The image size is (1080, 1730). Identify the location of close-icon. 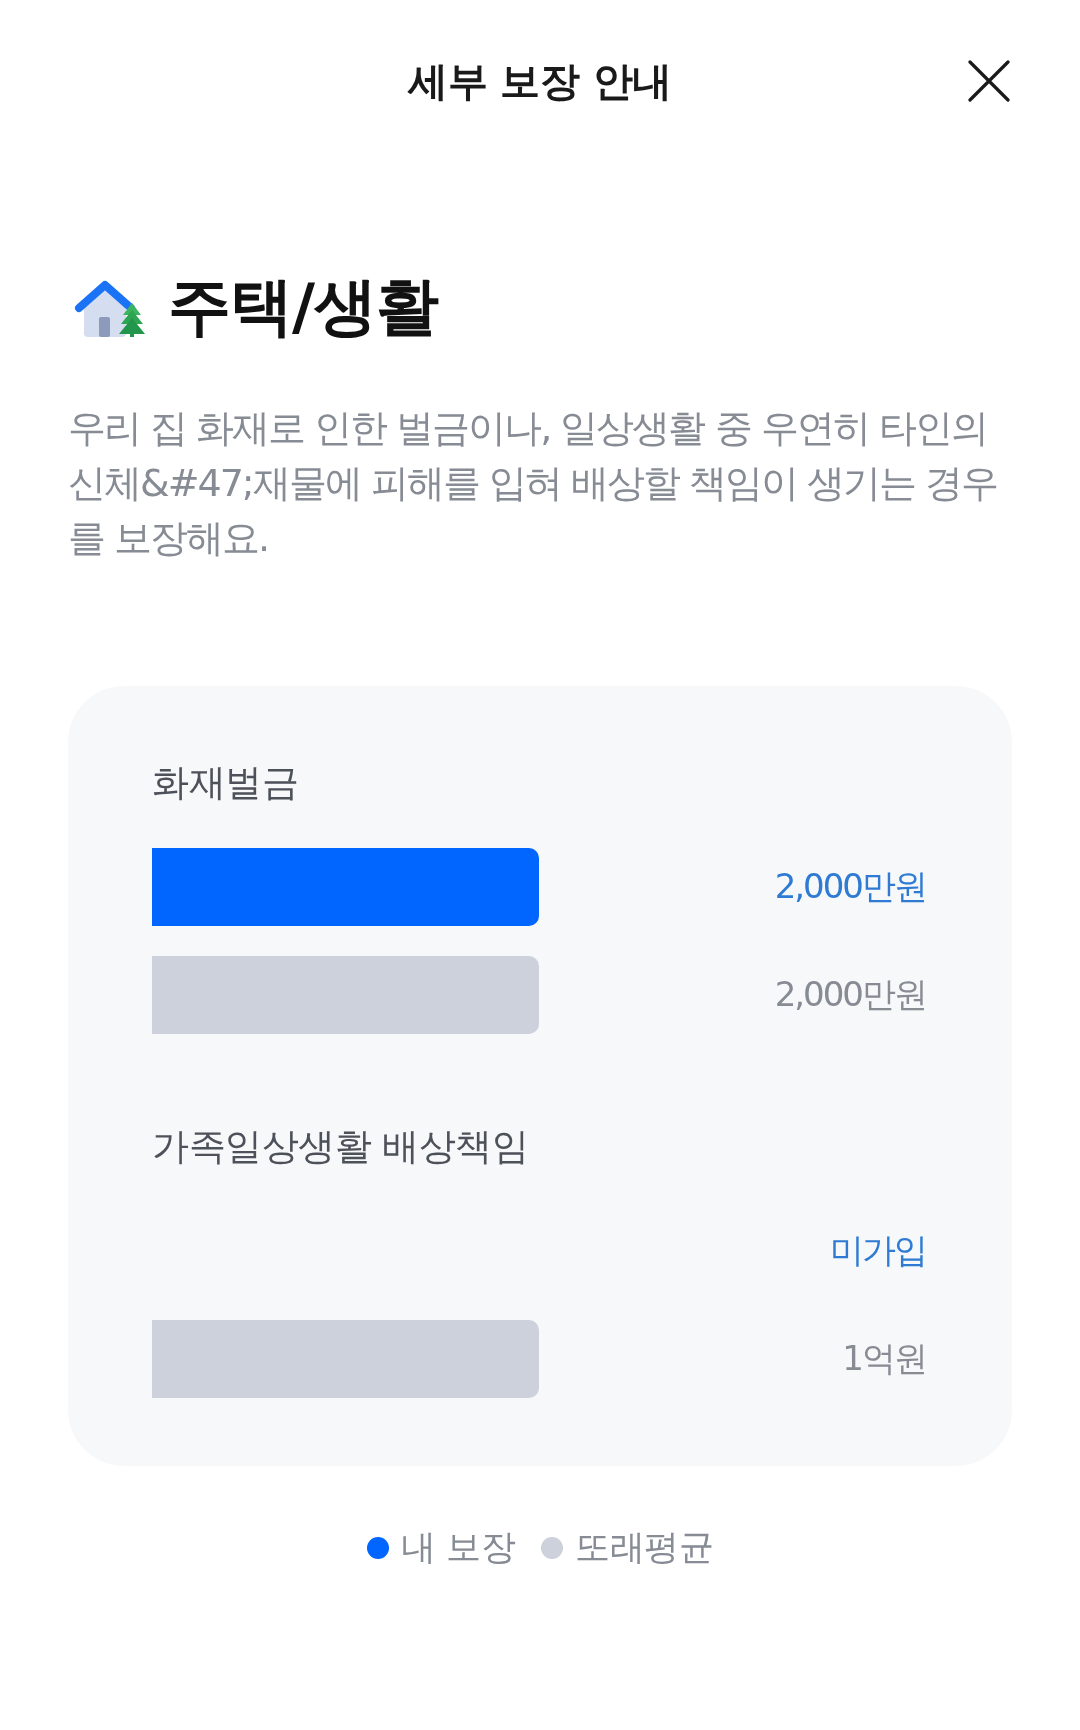
(989, 81).